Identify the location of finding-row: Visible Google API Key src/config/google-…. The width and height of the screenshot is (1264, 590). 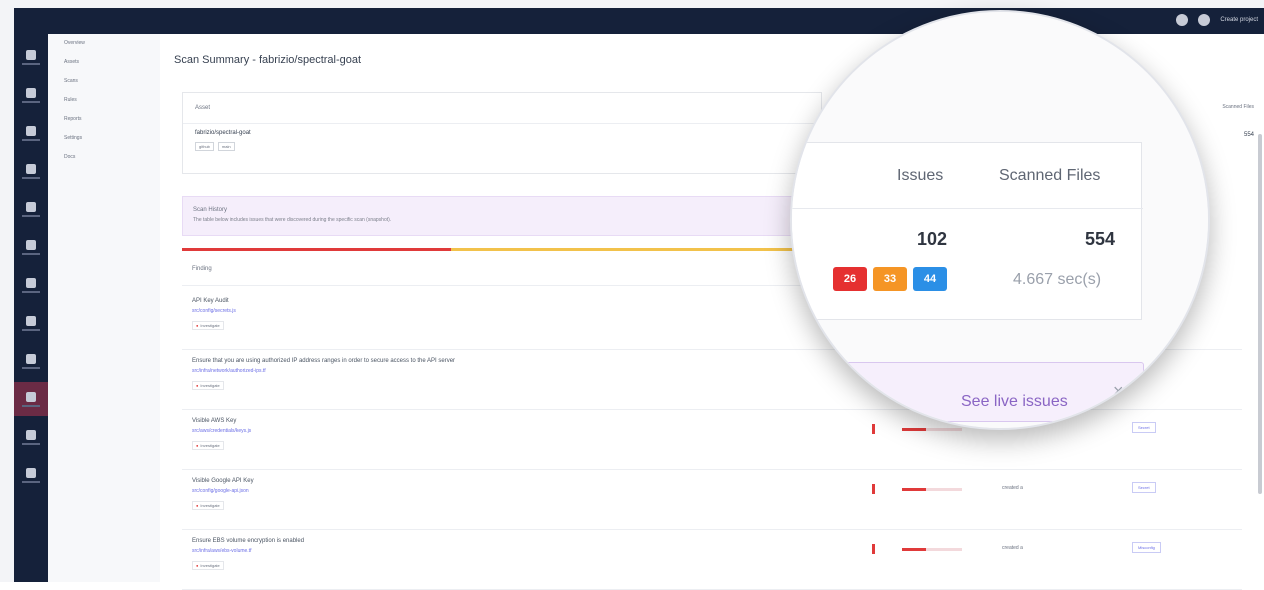
(712, 500).